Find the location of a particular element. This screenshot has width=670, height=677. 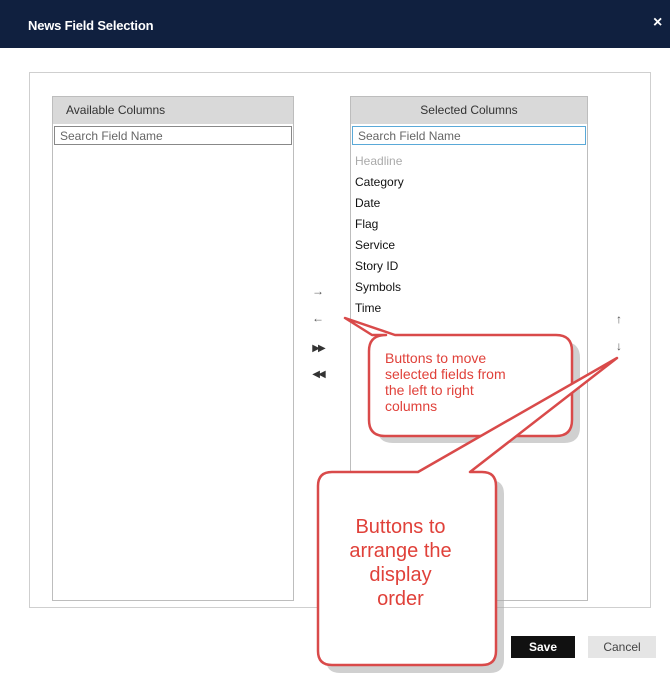

save-button: Save is located at coordinates (543, 647).